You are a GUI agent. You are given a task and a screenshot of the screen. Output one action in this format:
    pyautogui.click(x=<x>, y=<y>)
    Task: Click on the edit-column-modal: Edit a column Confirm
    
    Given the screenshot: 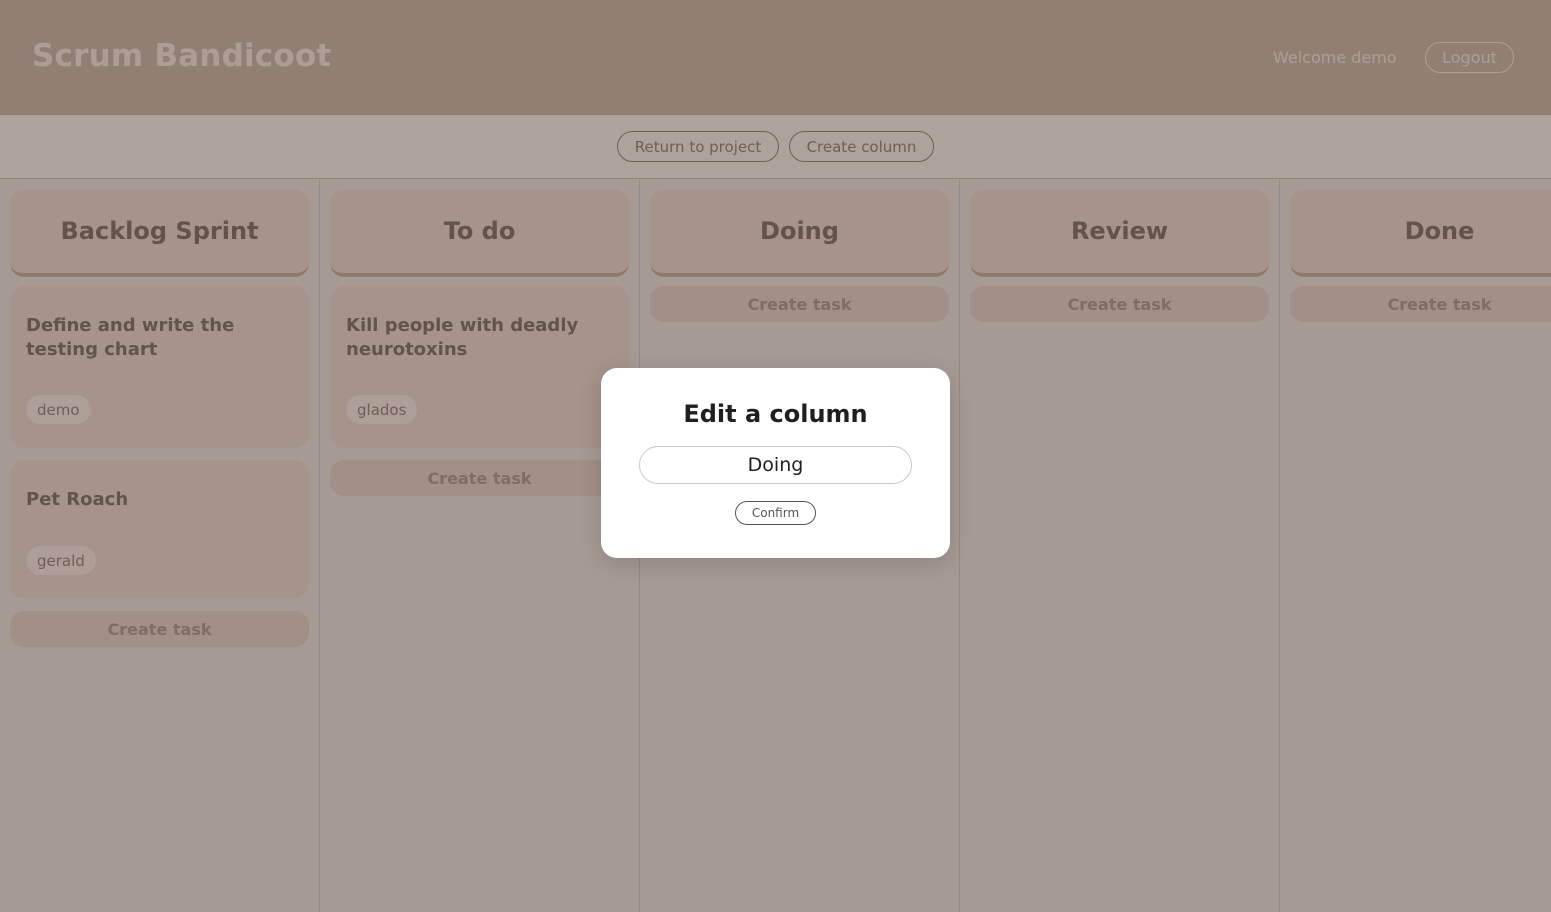 What is the action you would take?
    pyautogui.click(x=775, y=463)
    